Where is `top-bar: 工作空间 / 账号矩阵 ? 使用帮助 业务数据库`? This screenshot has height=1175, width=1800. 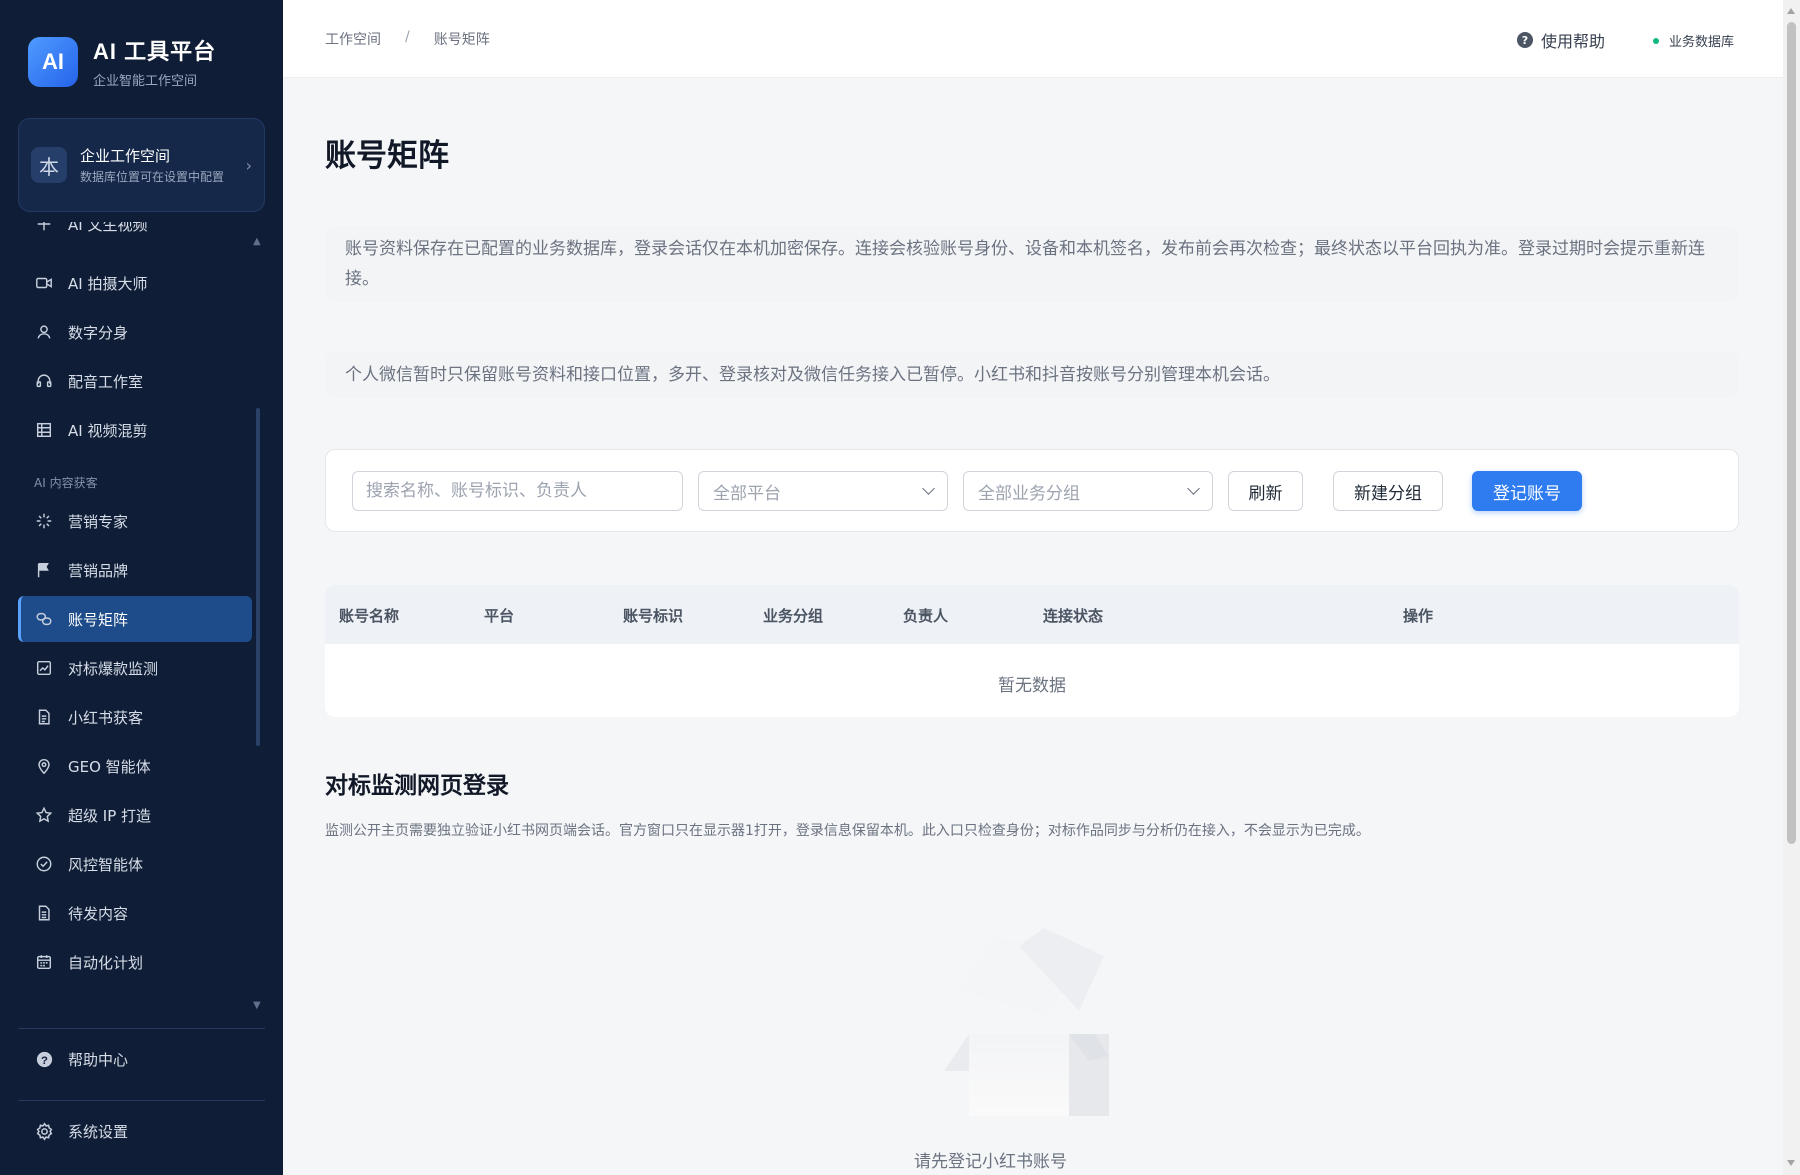
top-bar: 工作空间 / 账号矩阵 ? 使用帮助 业务数据库 is located at coordinates (1033, 39).